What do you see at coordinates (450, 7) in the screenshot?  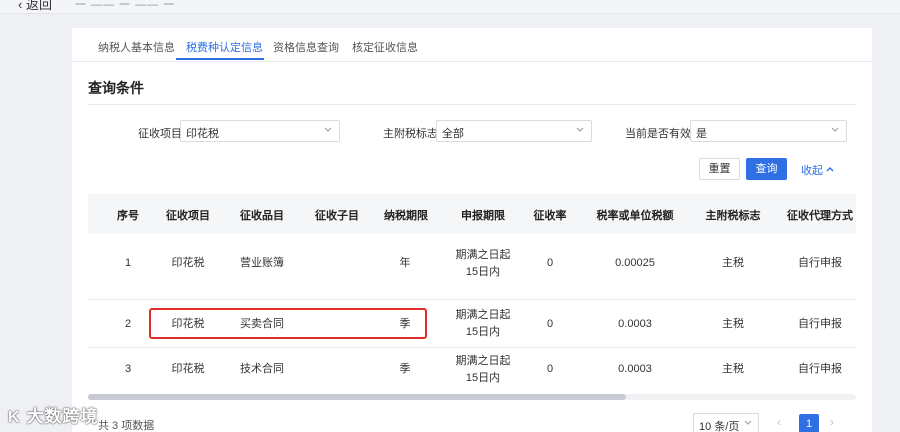 I see `top-bar: ‹ 返回 一 —— 一 —— 一` at bounding box center [450, 7].